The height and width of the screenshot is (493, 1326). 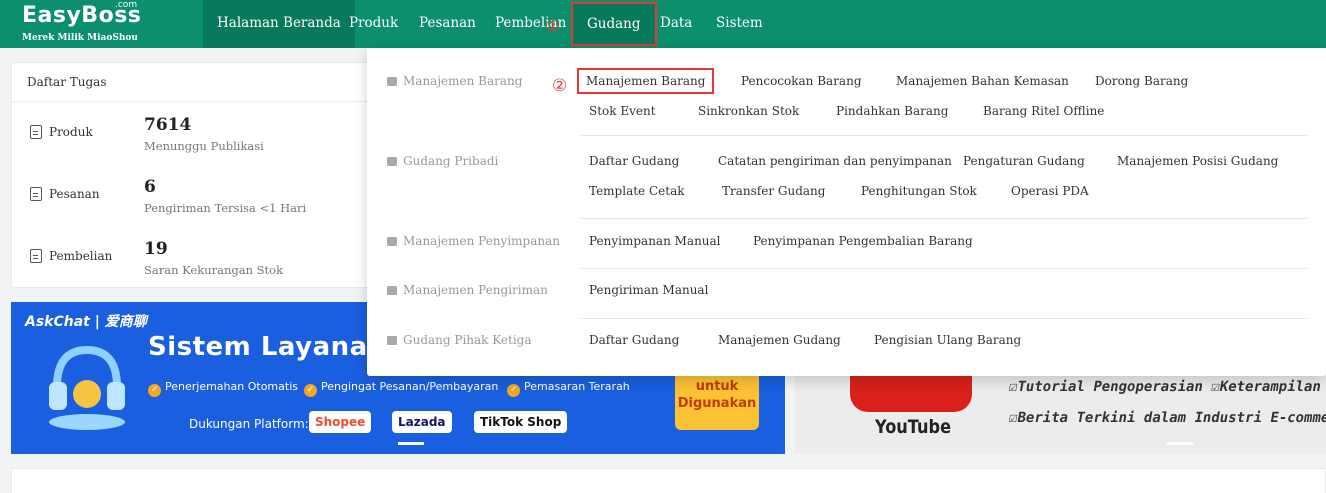 I want to click on youtube-logo-text: YouTube, so click(x=913, y=427).